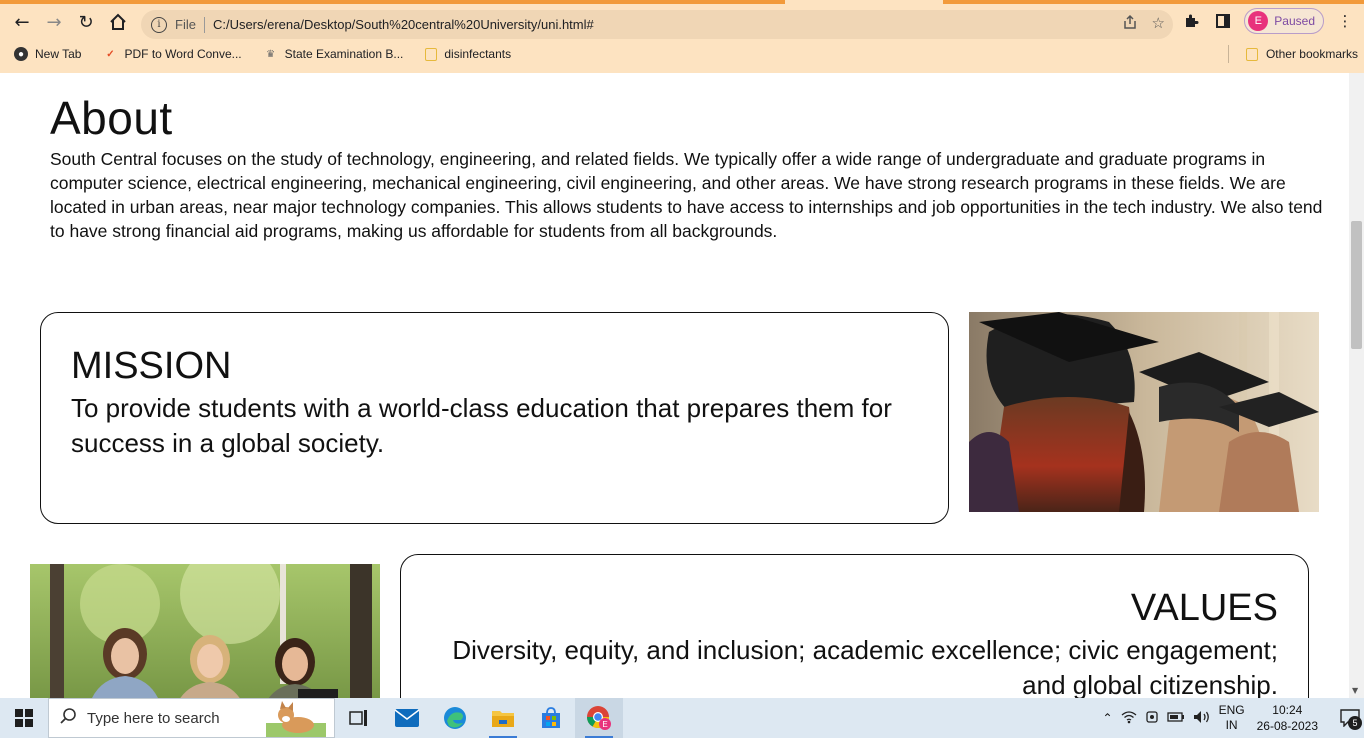 This screenshot has width=1364, height=741. What do you see at coordinates (1355, 723) in the screenshot?
I see `notification-count: 5` at bounding box center [1355, 723].